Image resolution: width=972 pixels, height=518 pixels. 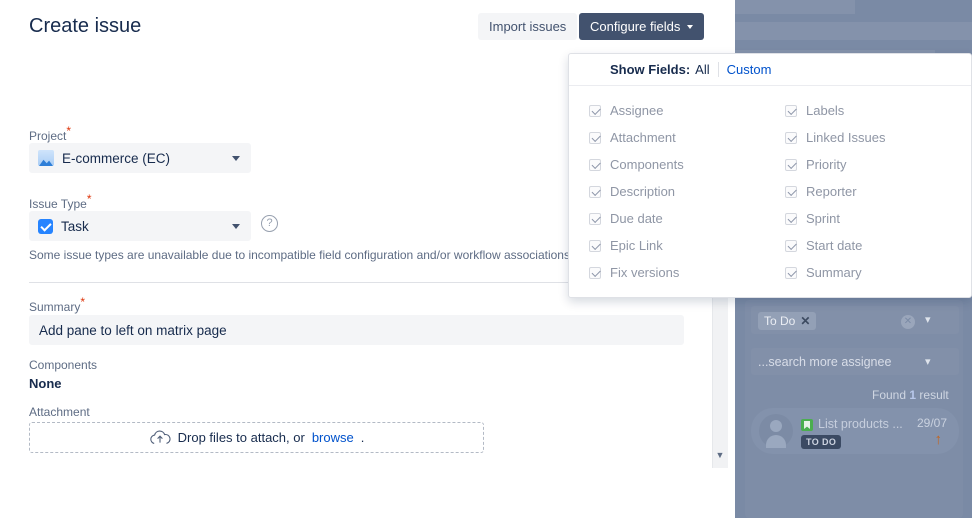 I want to click on import-issues-label: Import issues, so click(x=528, y=26).